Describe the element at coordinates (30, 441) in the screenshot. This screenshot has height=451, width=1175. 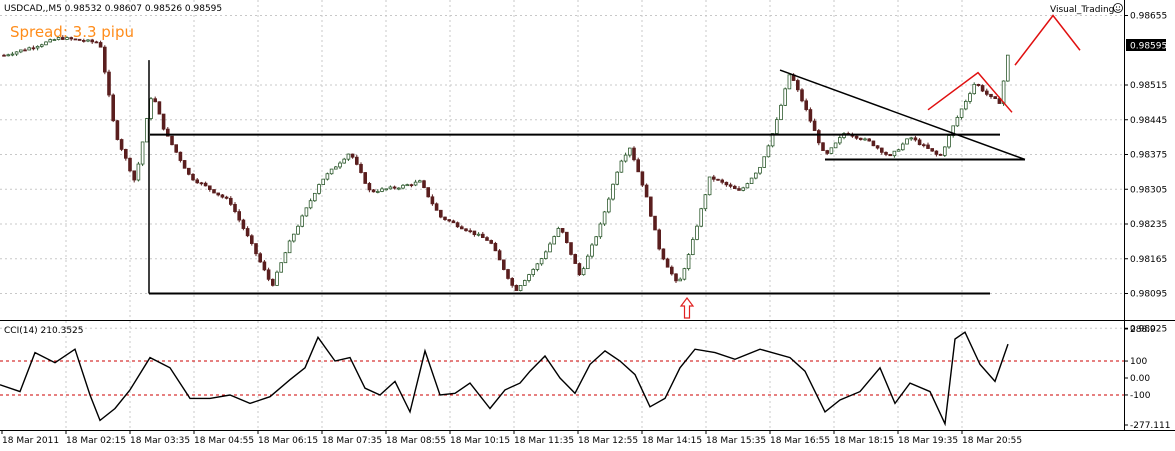
I see `time-label: 18 Mar 2011` at that location.